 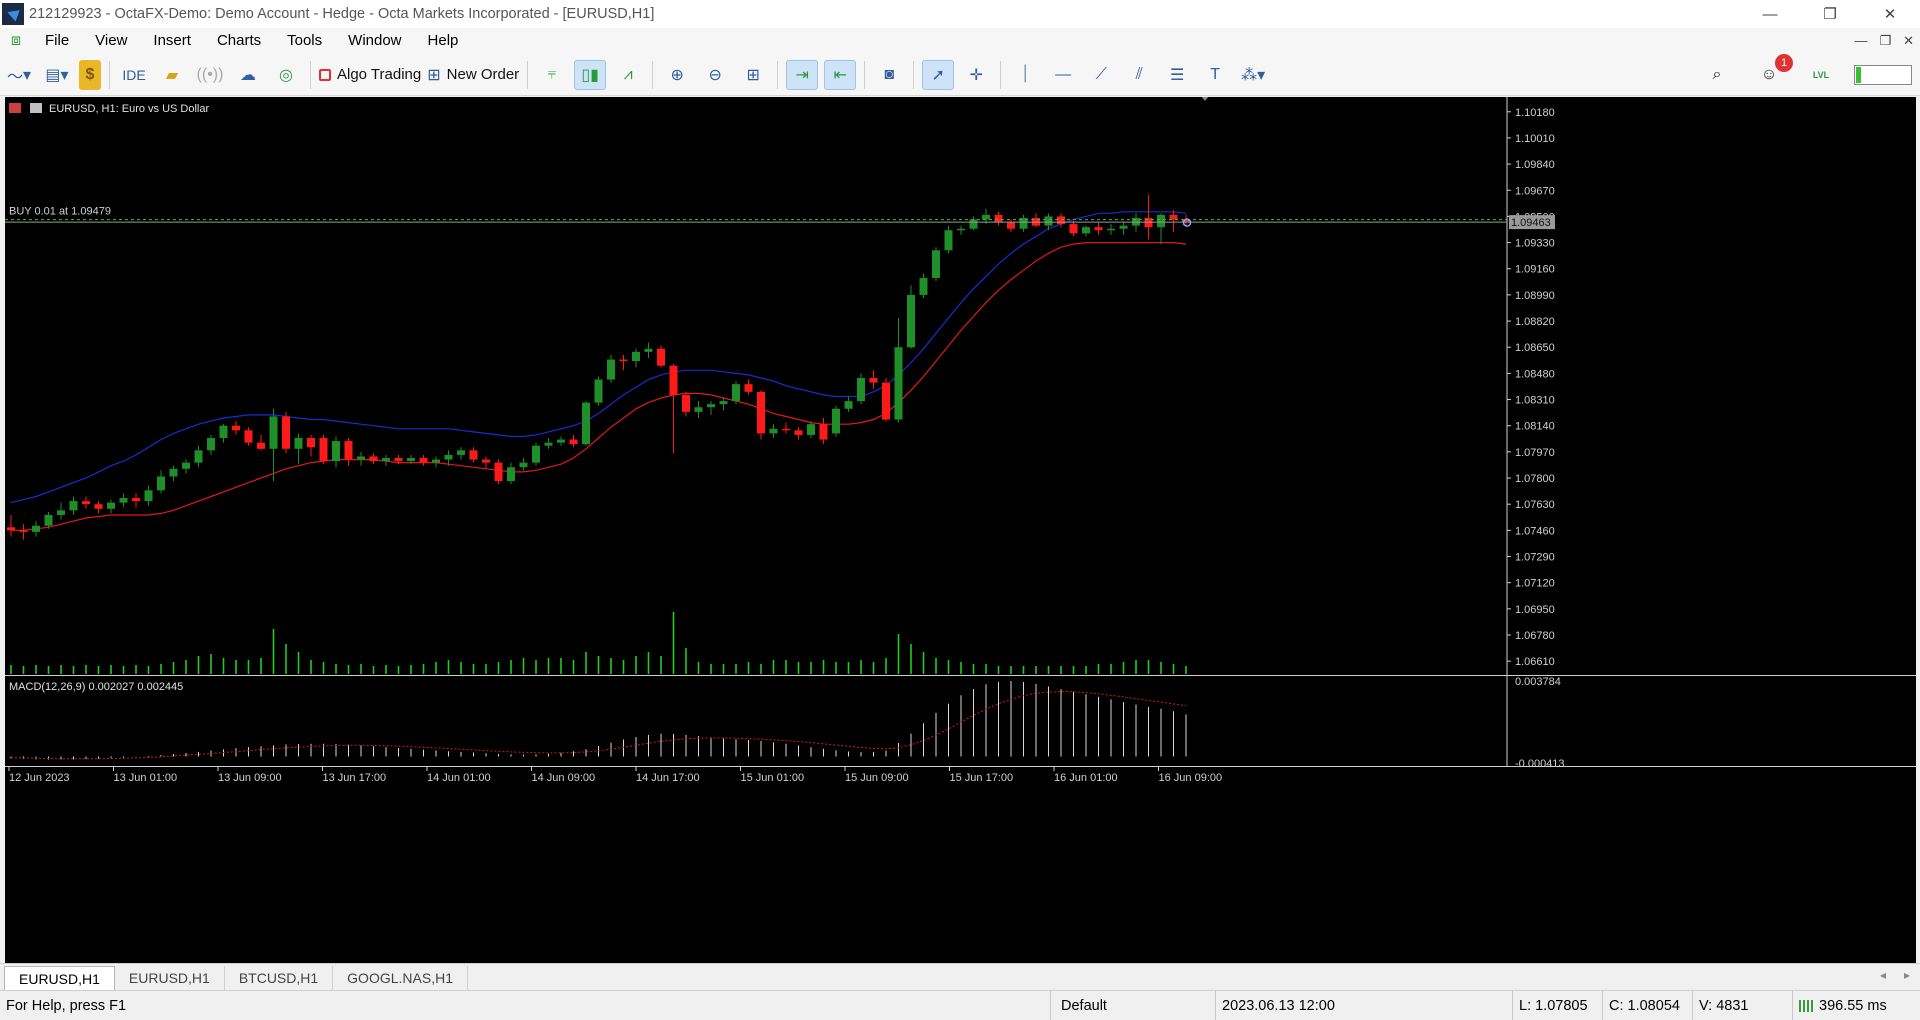 What do you see at coordinates (400, 978) in the screenshot?
I see `tab-googl-nas-h1: GOOGL.NAS,H1` at bounding box center [400, 978].